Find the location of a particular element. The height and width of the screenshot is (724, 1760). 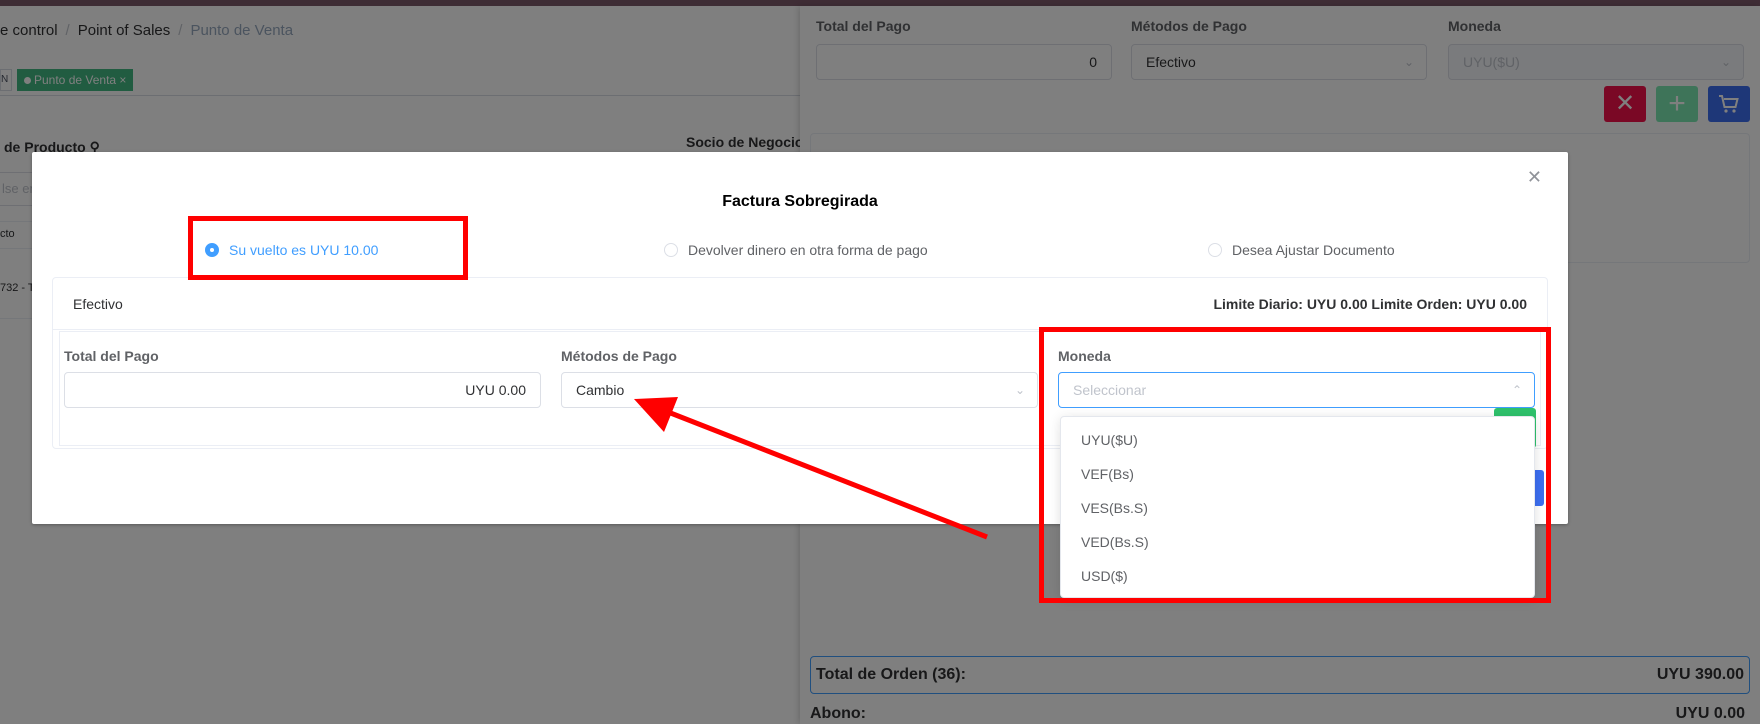

total-input: UYU 0.00 is located at coordinates (302, 390).